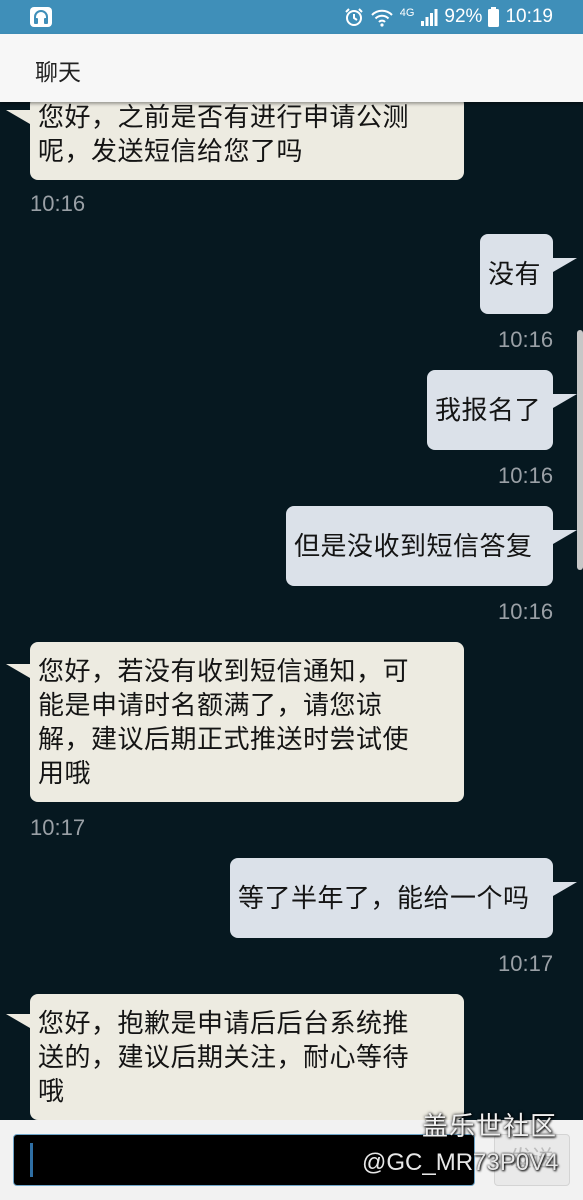 This screenshot has height=1200, width=583. What do you see at coordinates (51, 1092) in the screenshot?
I see `message-line: 哦` at bounding box center [51, 1092].